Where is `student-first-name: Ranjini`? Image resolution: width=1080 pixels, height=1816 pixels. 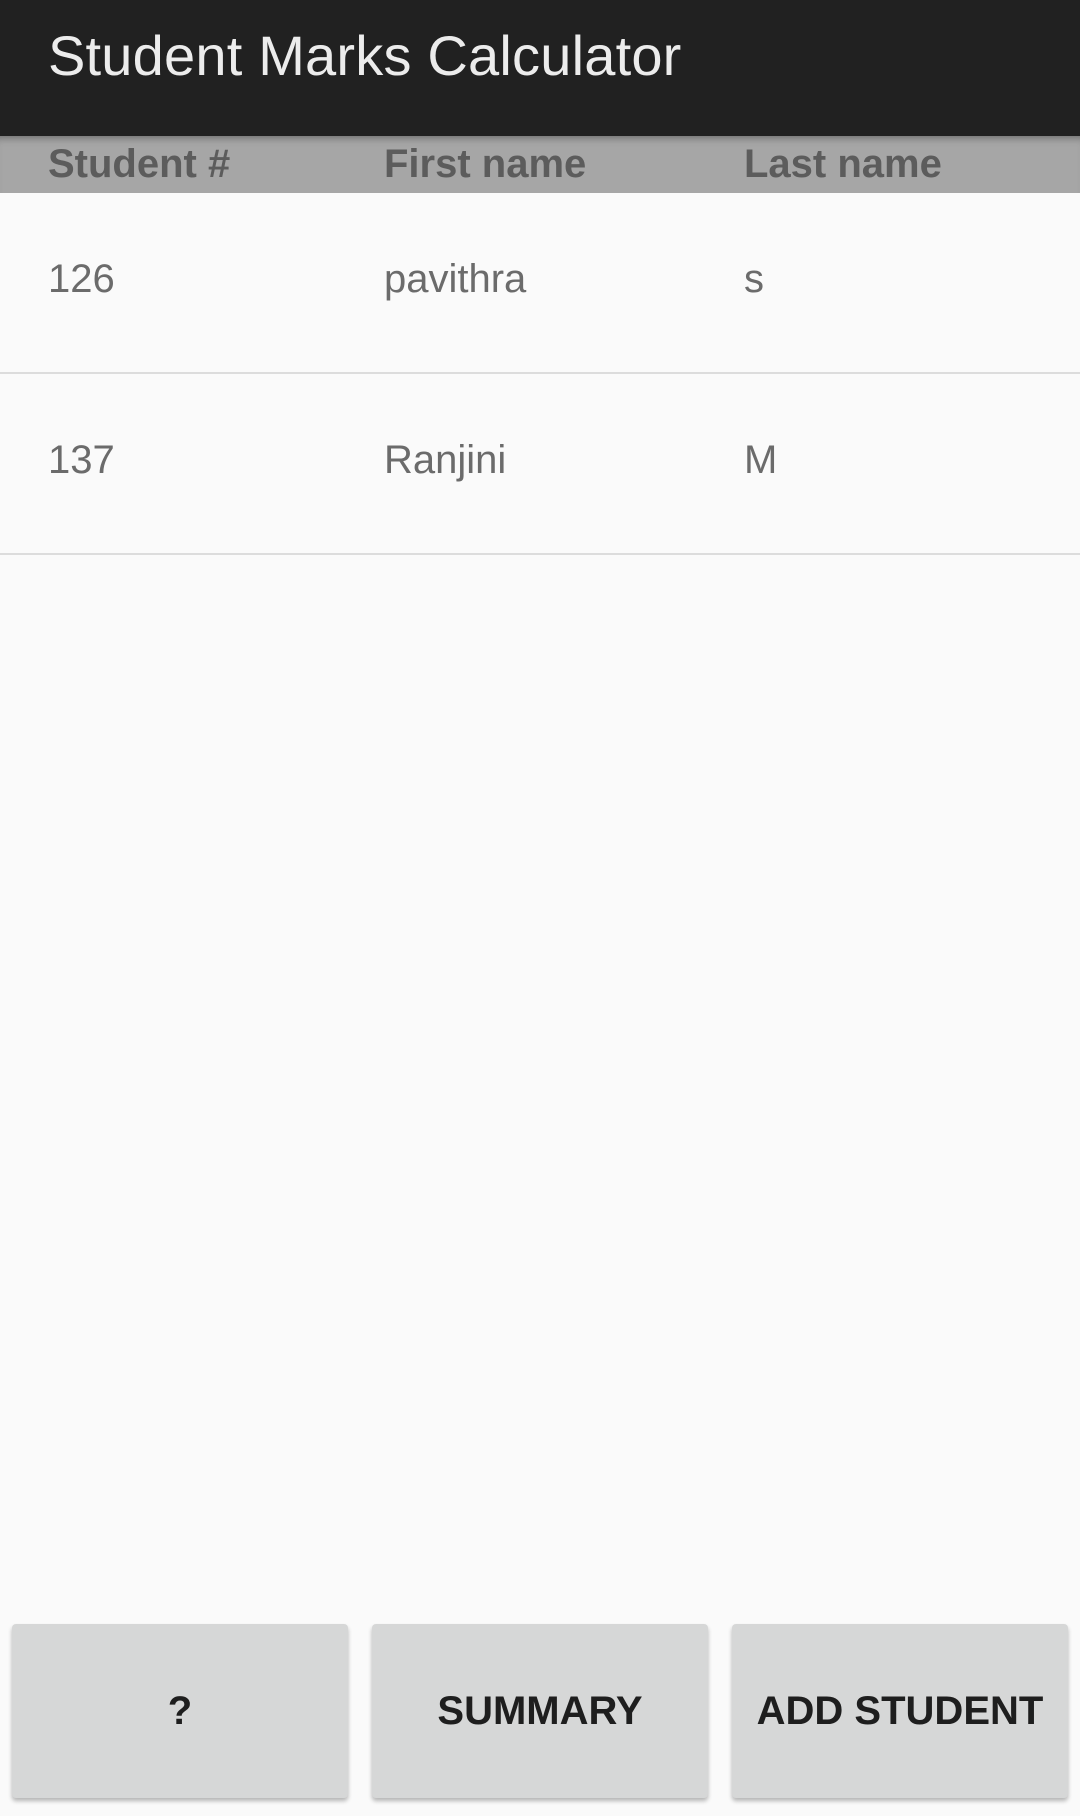 student-first-name: Ranjini is located at coordinates (445, 460).